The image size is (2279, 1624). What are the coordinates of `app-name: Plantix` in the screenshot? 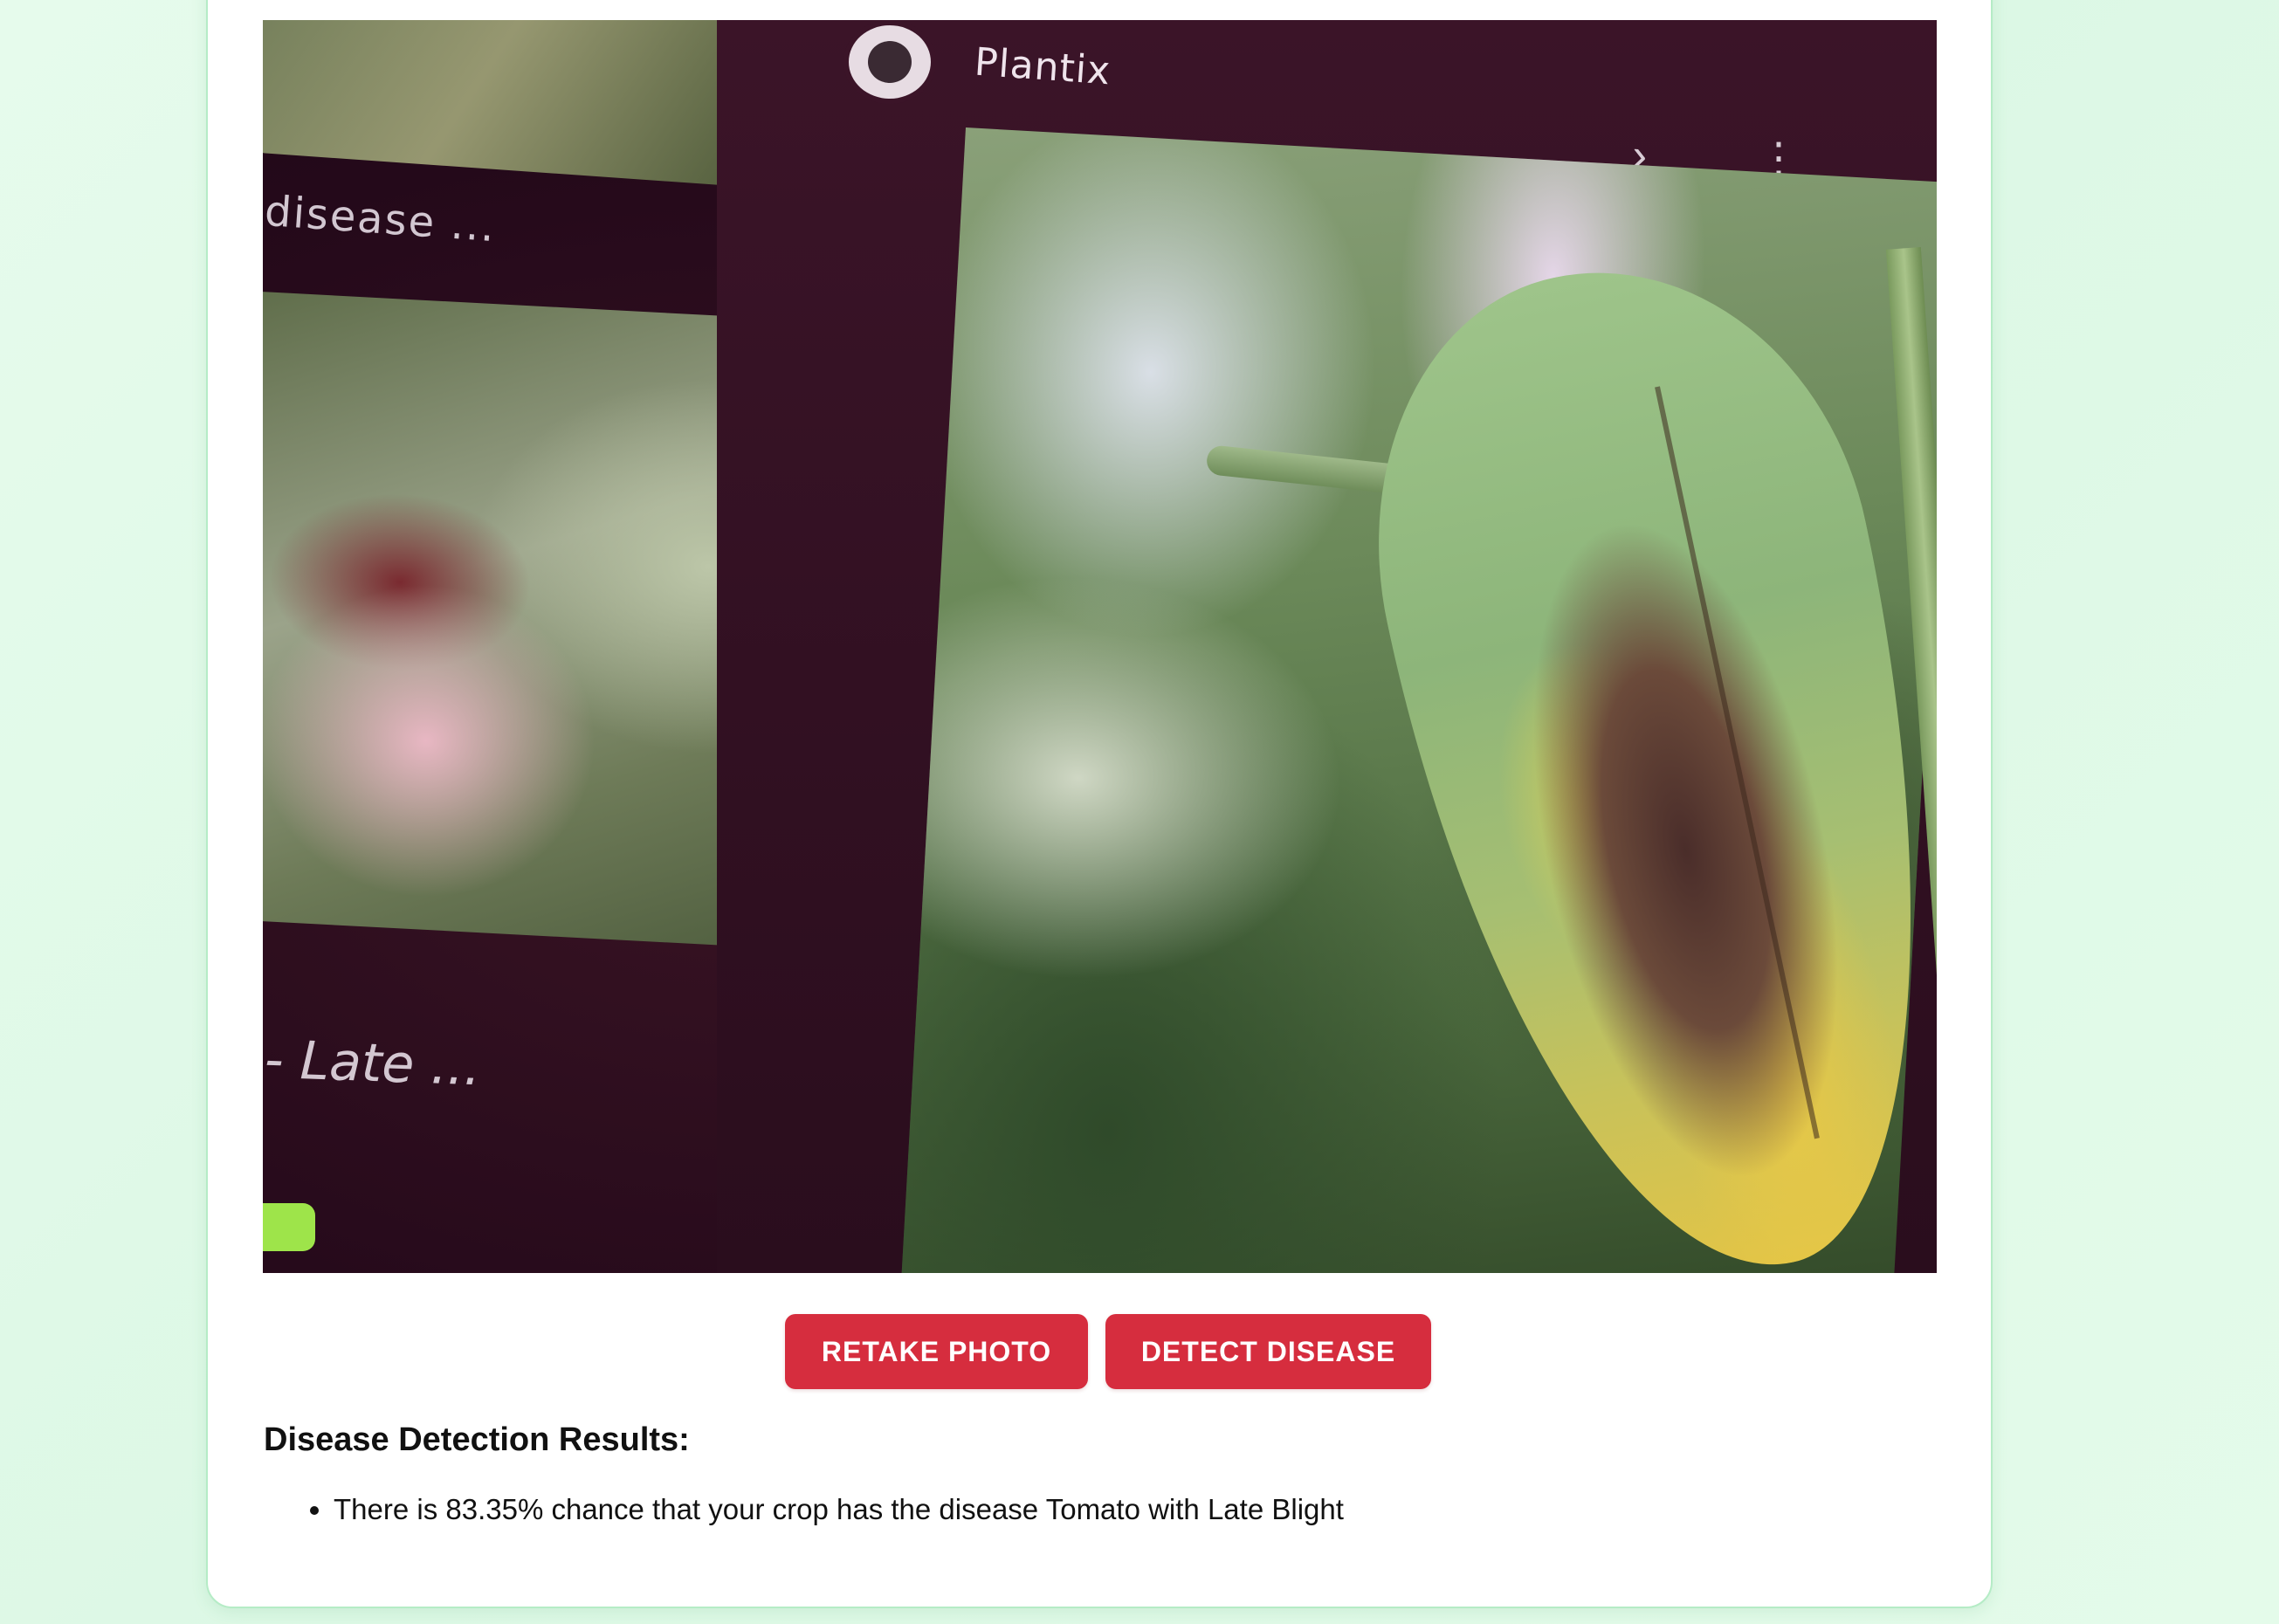 It's located at (1043, 66).